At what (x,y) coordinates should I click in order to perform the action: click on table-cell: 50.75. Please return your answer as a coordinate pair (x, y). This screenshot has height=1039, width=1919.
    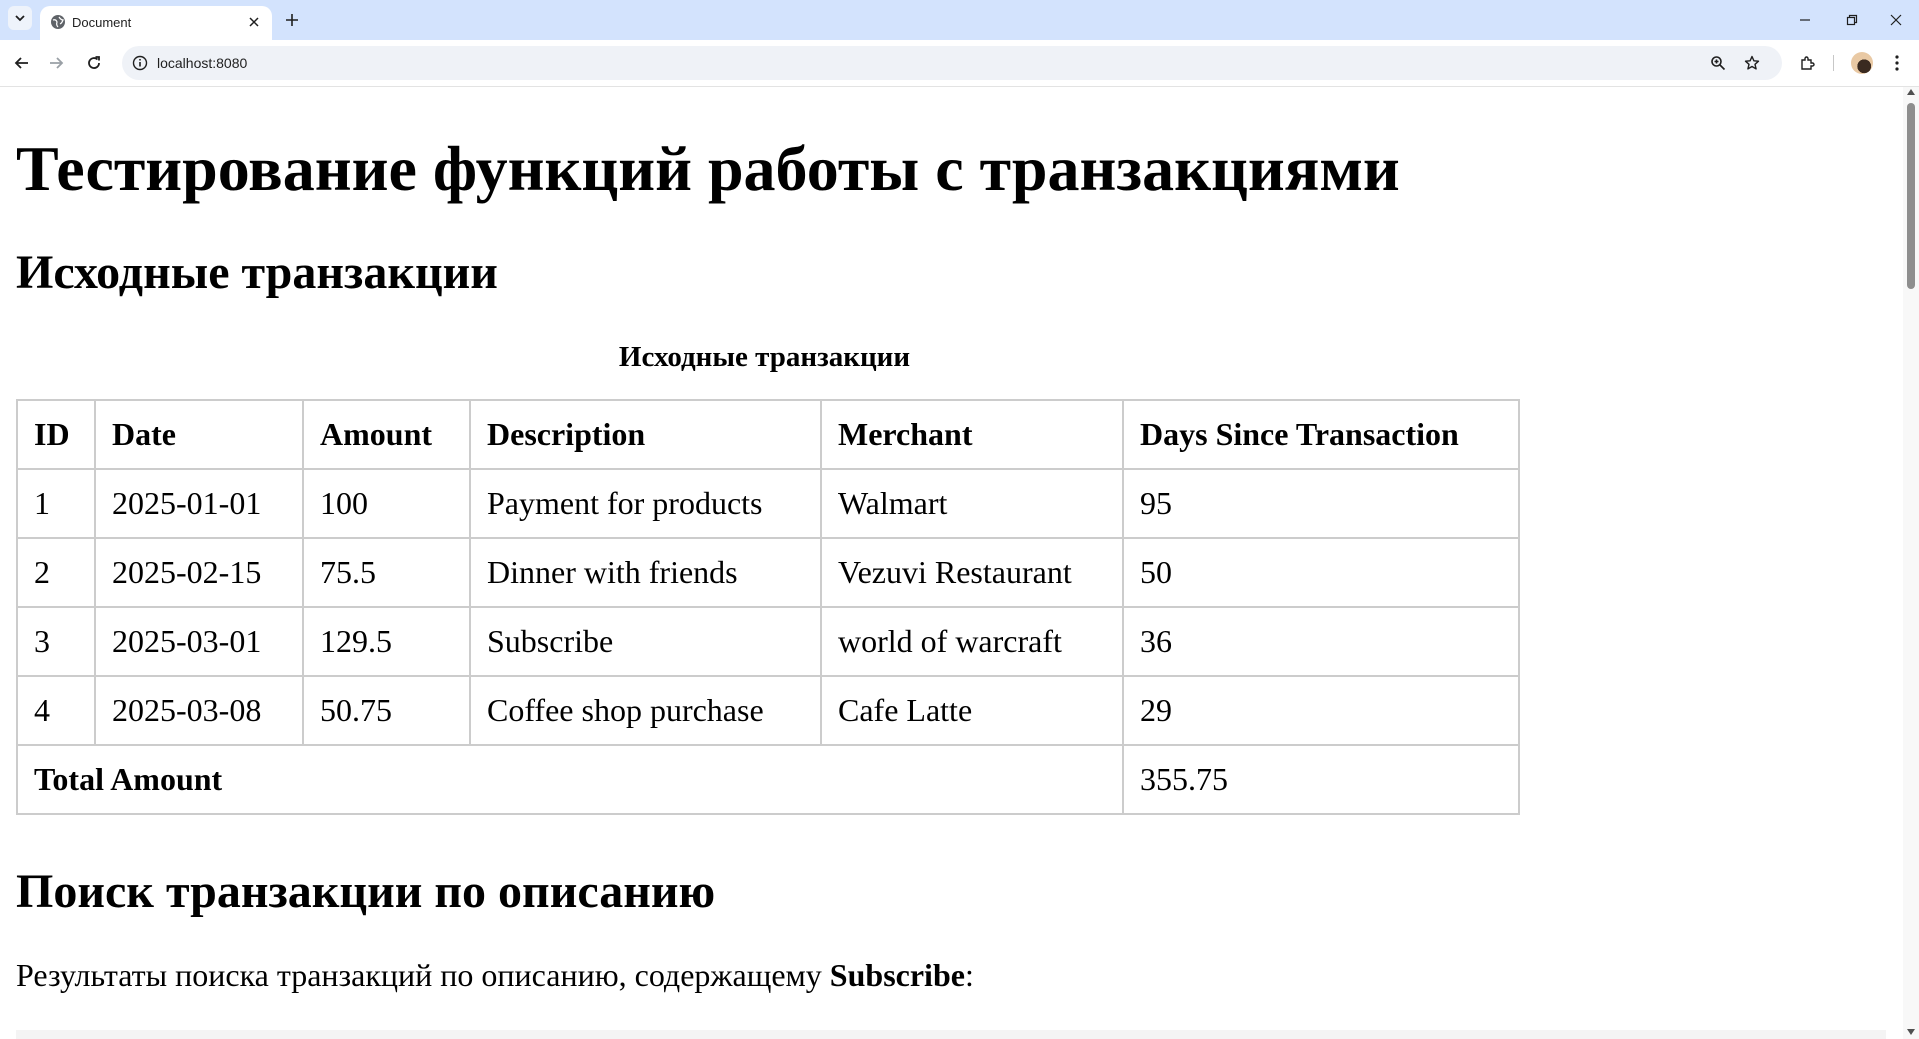
    Looking at the image, I should click on (386, 710).